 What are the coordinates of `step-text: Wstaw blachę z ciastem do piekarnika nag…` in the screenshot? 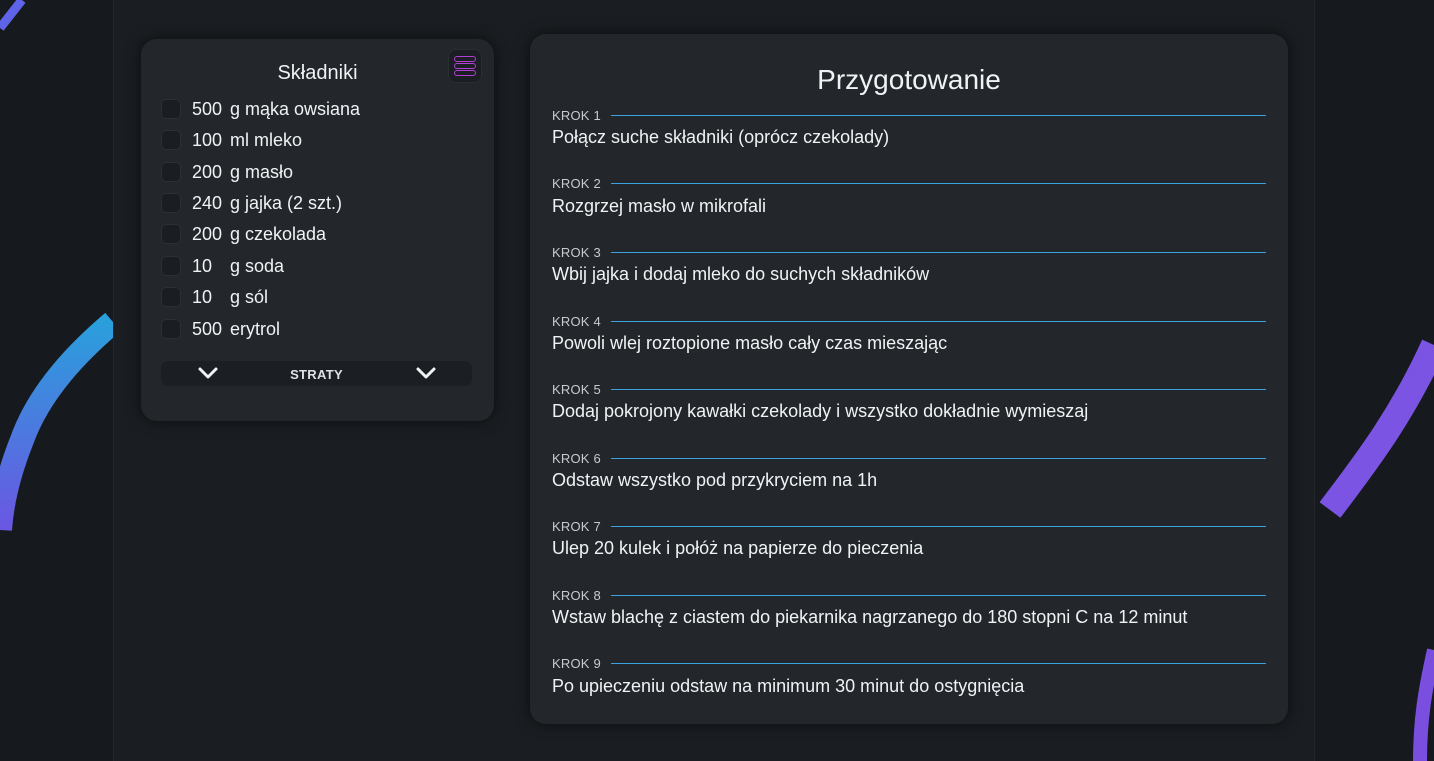 It's located at (870, 617).